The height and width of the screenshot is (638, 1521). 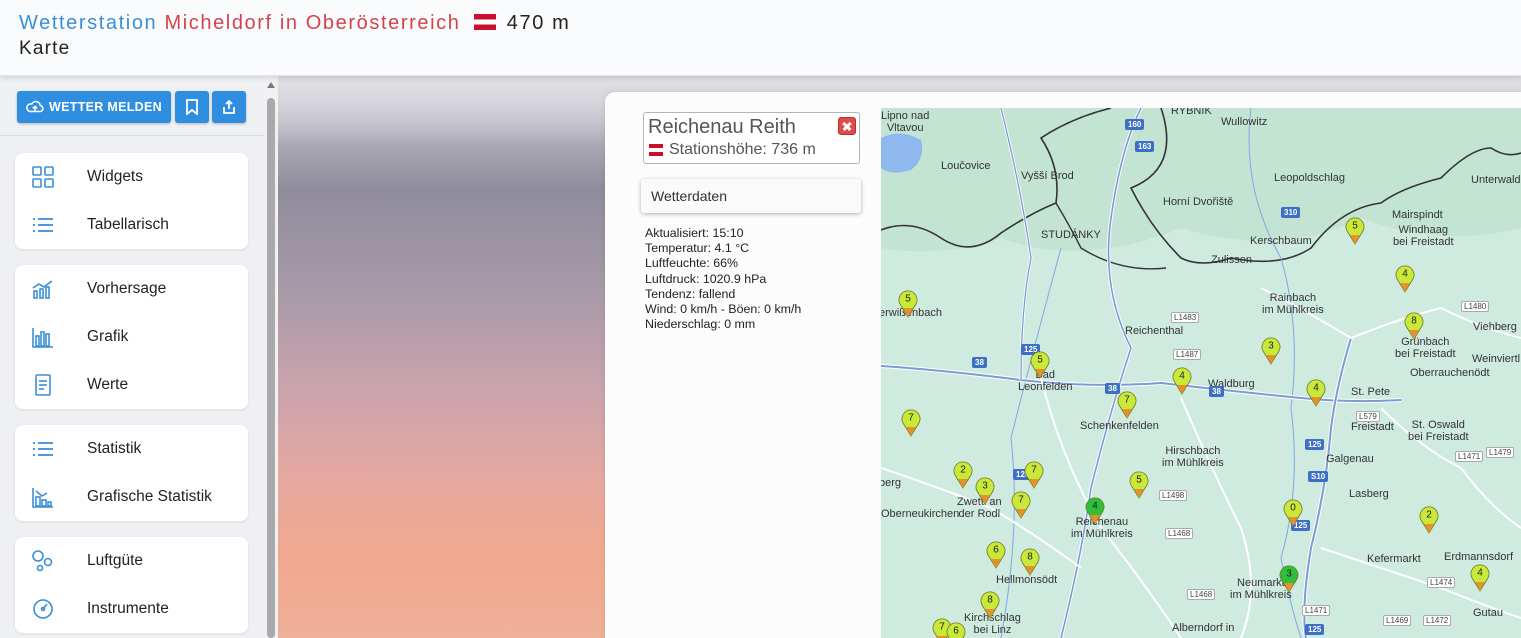 I want to click on sidebar-scrollbar, so click(x=271, y=357).